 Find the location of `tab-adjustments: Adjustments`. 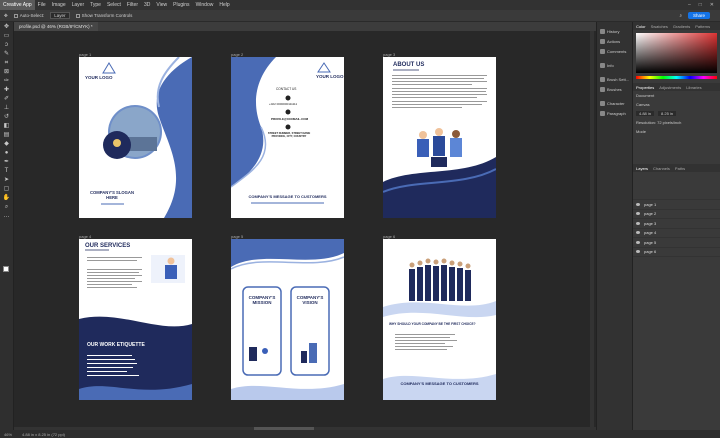

tab-adjustments: Adjustments is located at coordinates (670, 87).